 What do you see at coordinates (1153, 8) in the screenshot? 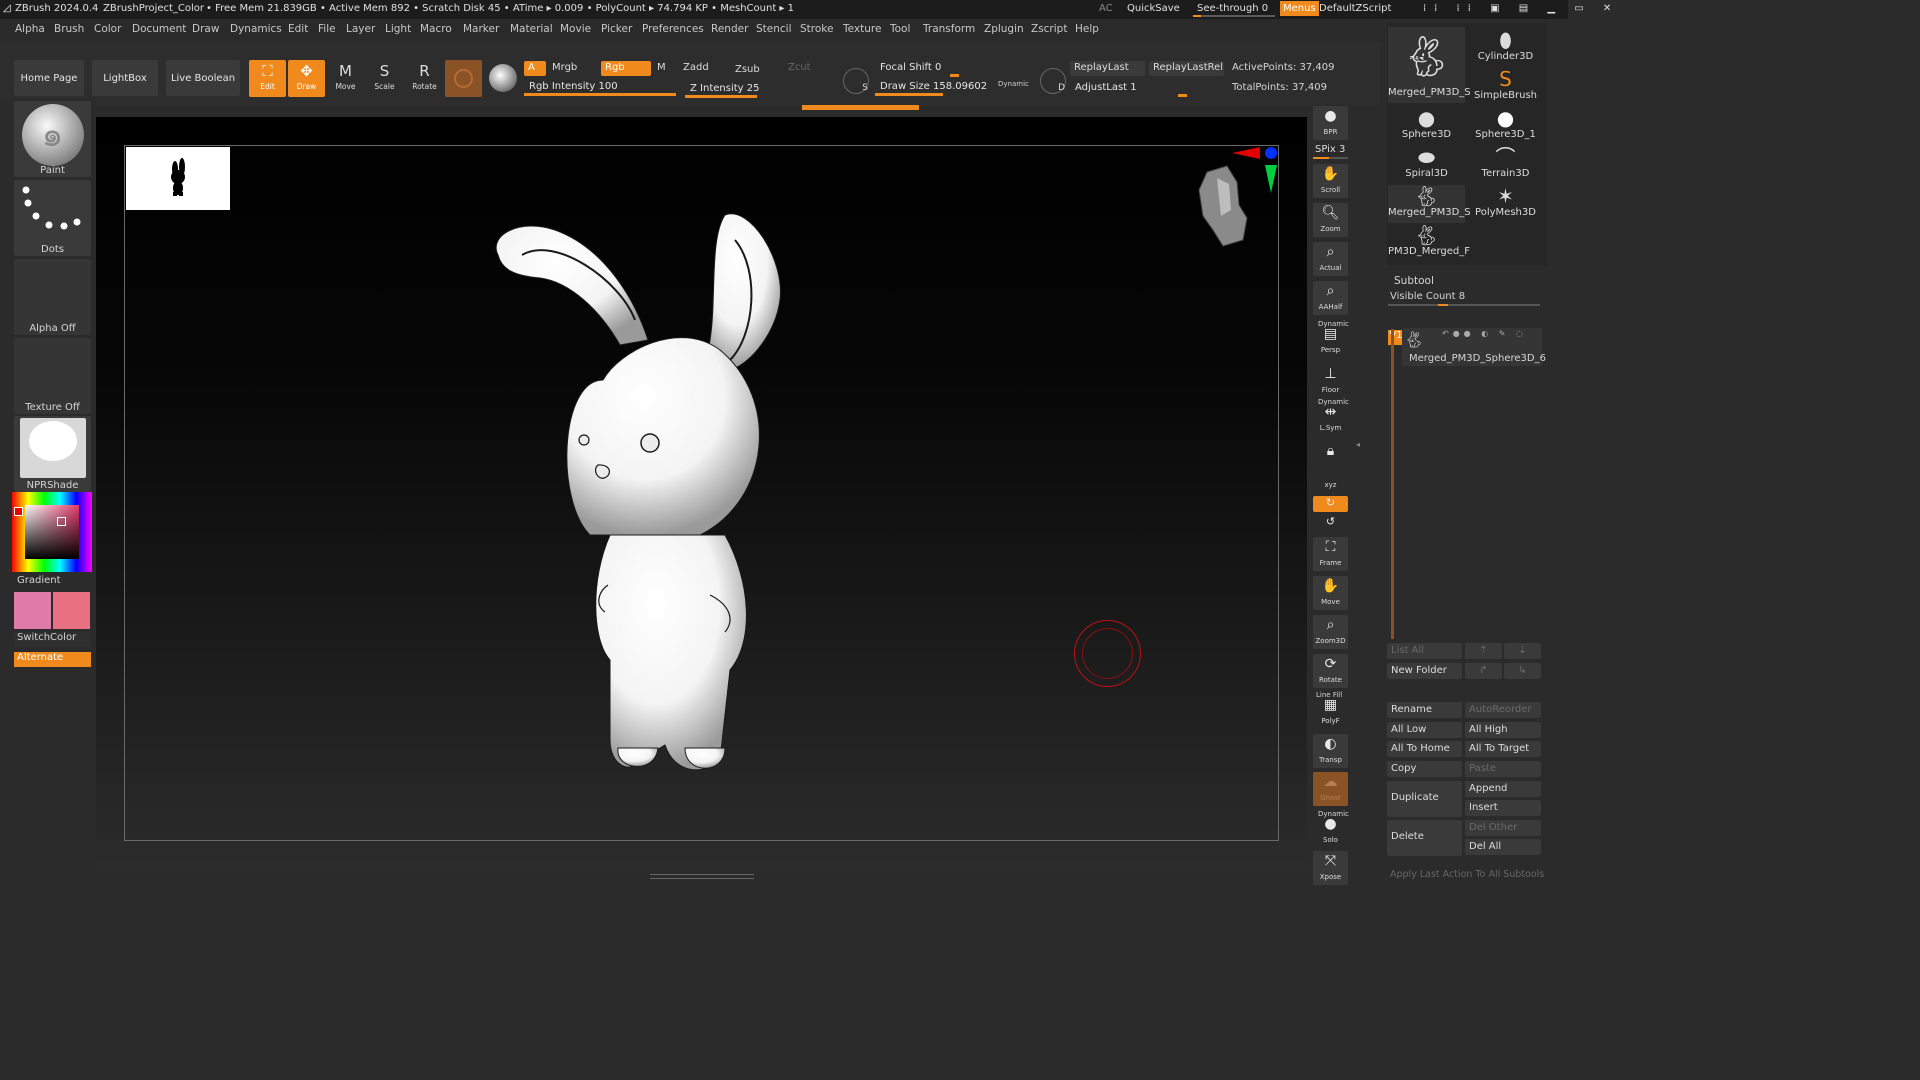
I see `quicksave-button: QuickSave` at bounding box center [1153, 8].